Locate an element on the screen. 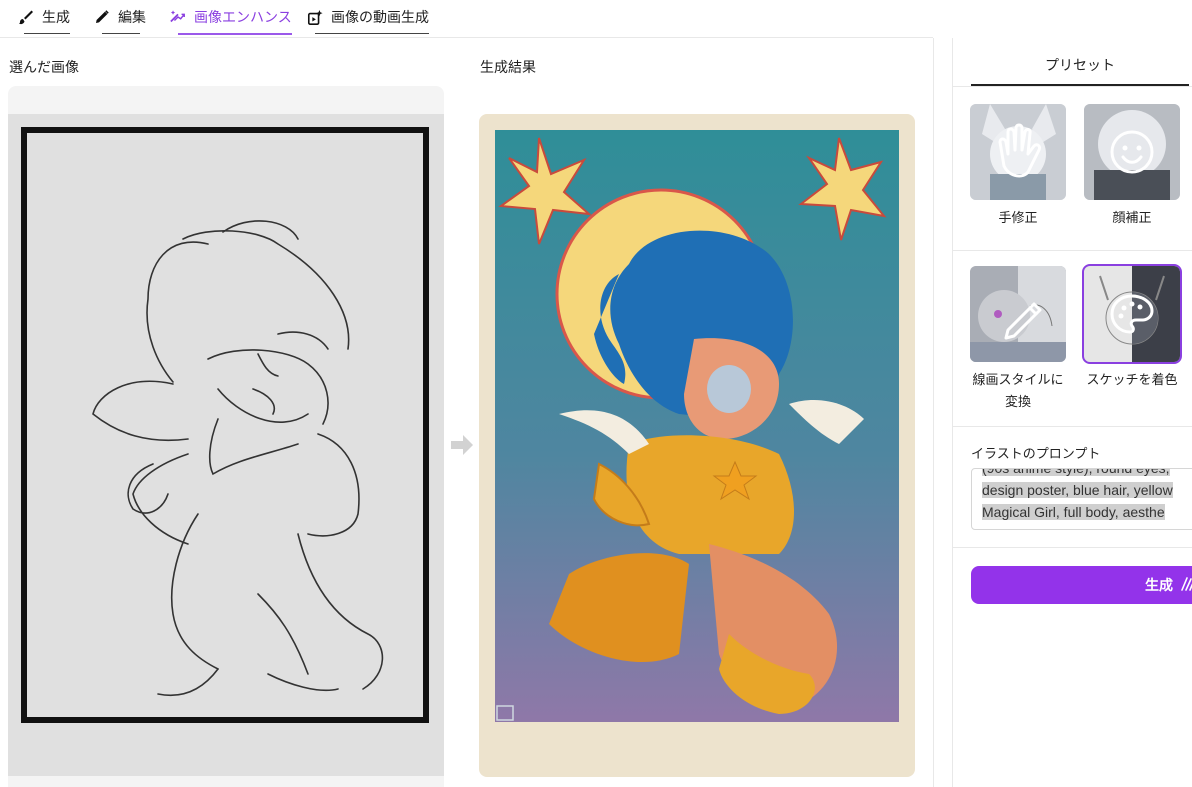  tab-image-enhance: 画像エンハンス is located at coordinates (231, 17).